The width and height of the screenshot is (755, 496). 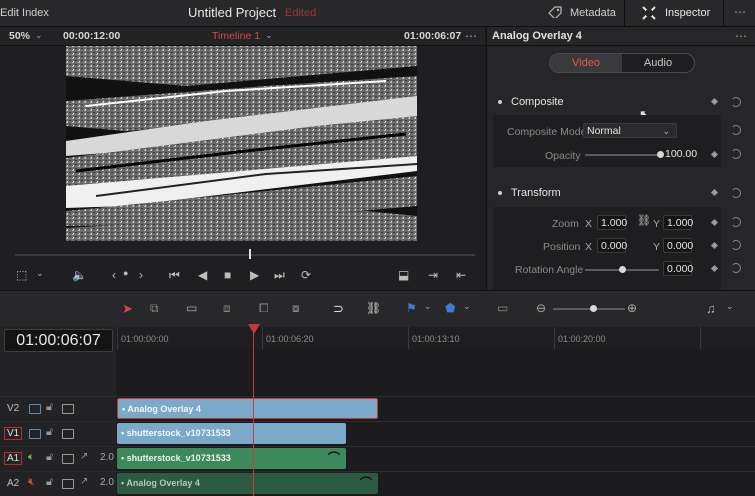 What do you see at coordinates (245, 255) in the screenshot?
I see `scrub-bar` at bounding box center [245, 255].